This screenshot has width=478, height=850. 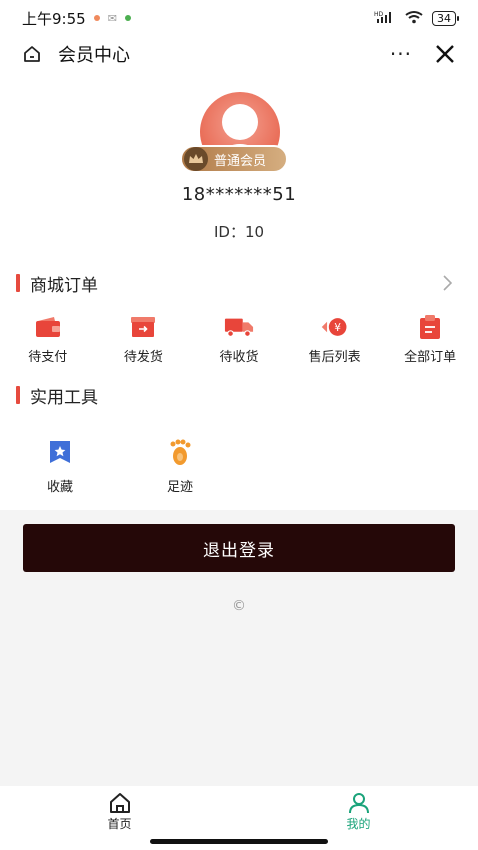 I want to click on truck-icon, so click(x=239, y=327).